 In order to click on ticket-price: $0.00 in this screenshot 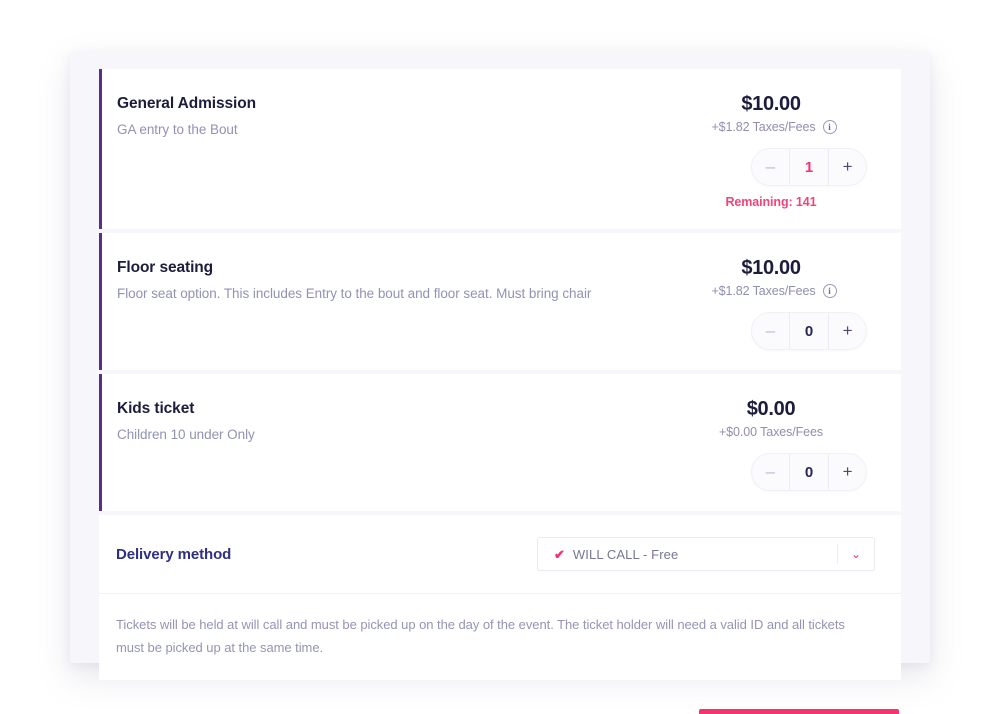, I will do `click(771, 409)`.